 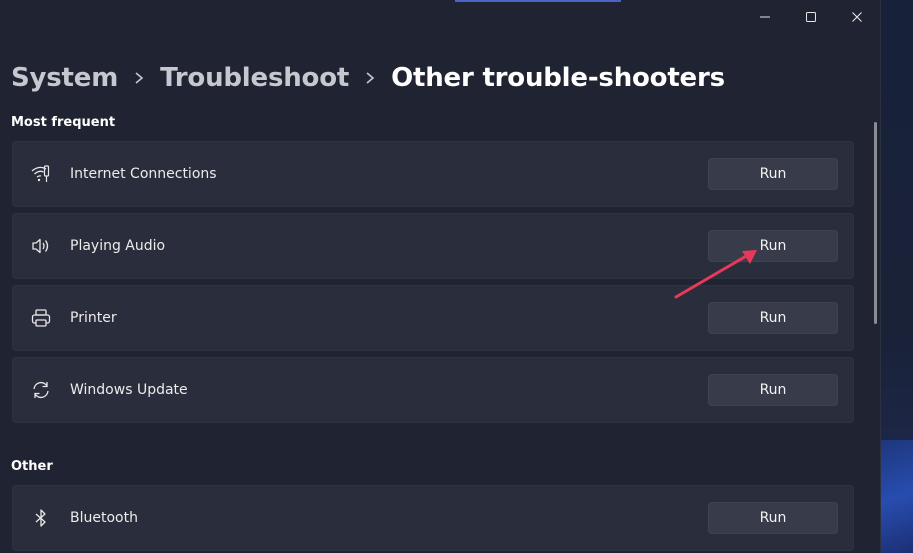 What do you see at coordinates (104, 518) in the screenshot?
I see `troubleshooter-label: Bluetooth` at bounding box center [104, 518].